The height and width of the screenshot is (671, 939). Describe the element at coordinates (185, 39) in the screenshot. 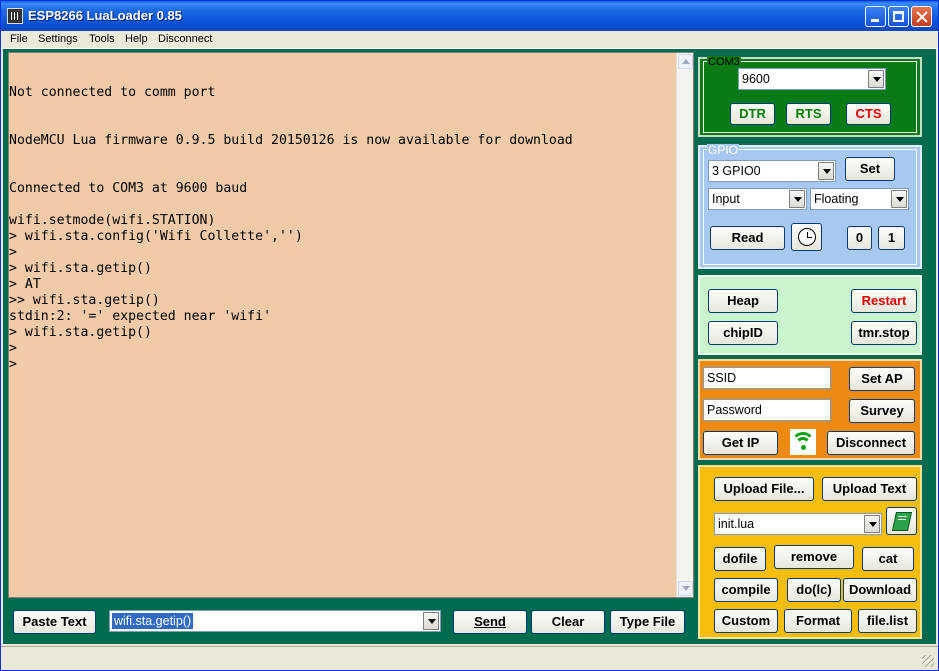

I see `menu-disconnect: Disconnect` at that location.